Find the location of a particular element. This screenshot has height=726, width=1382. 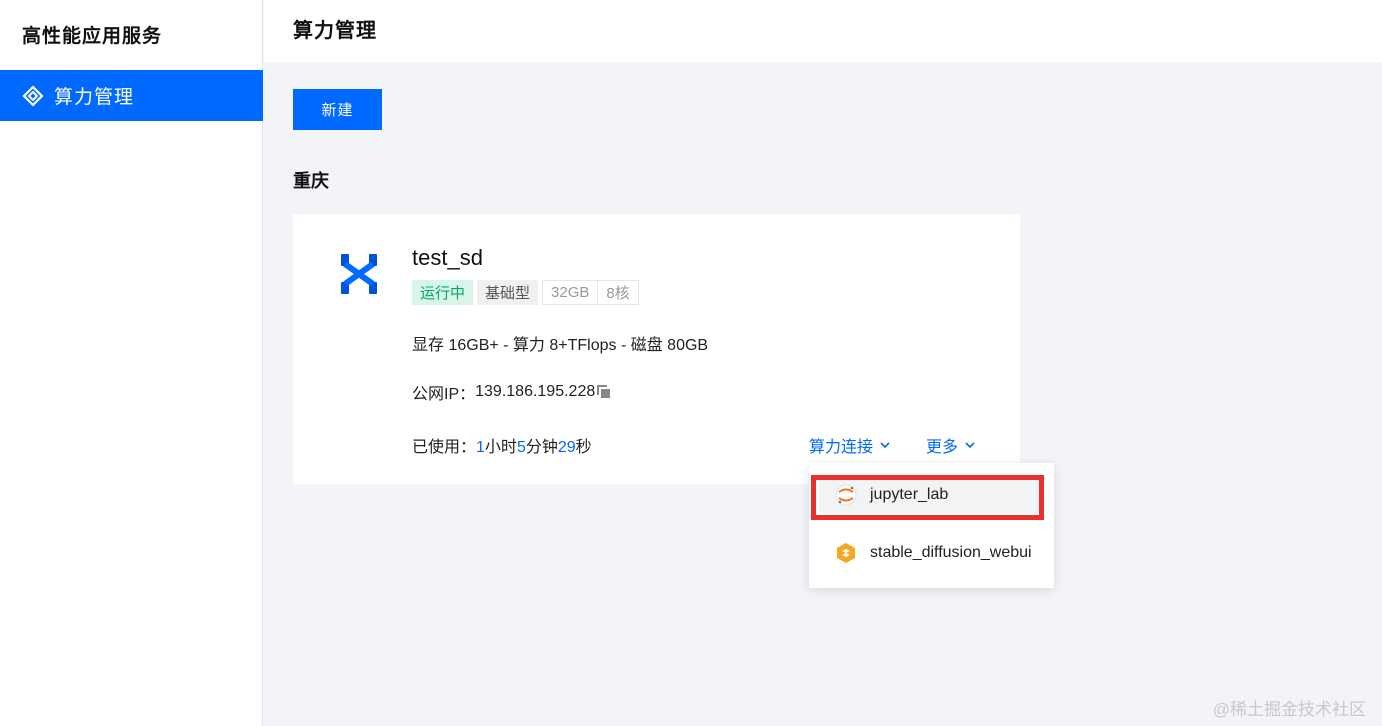

usage-minutes: 5 is located at coordinates (521, 447).